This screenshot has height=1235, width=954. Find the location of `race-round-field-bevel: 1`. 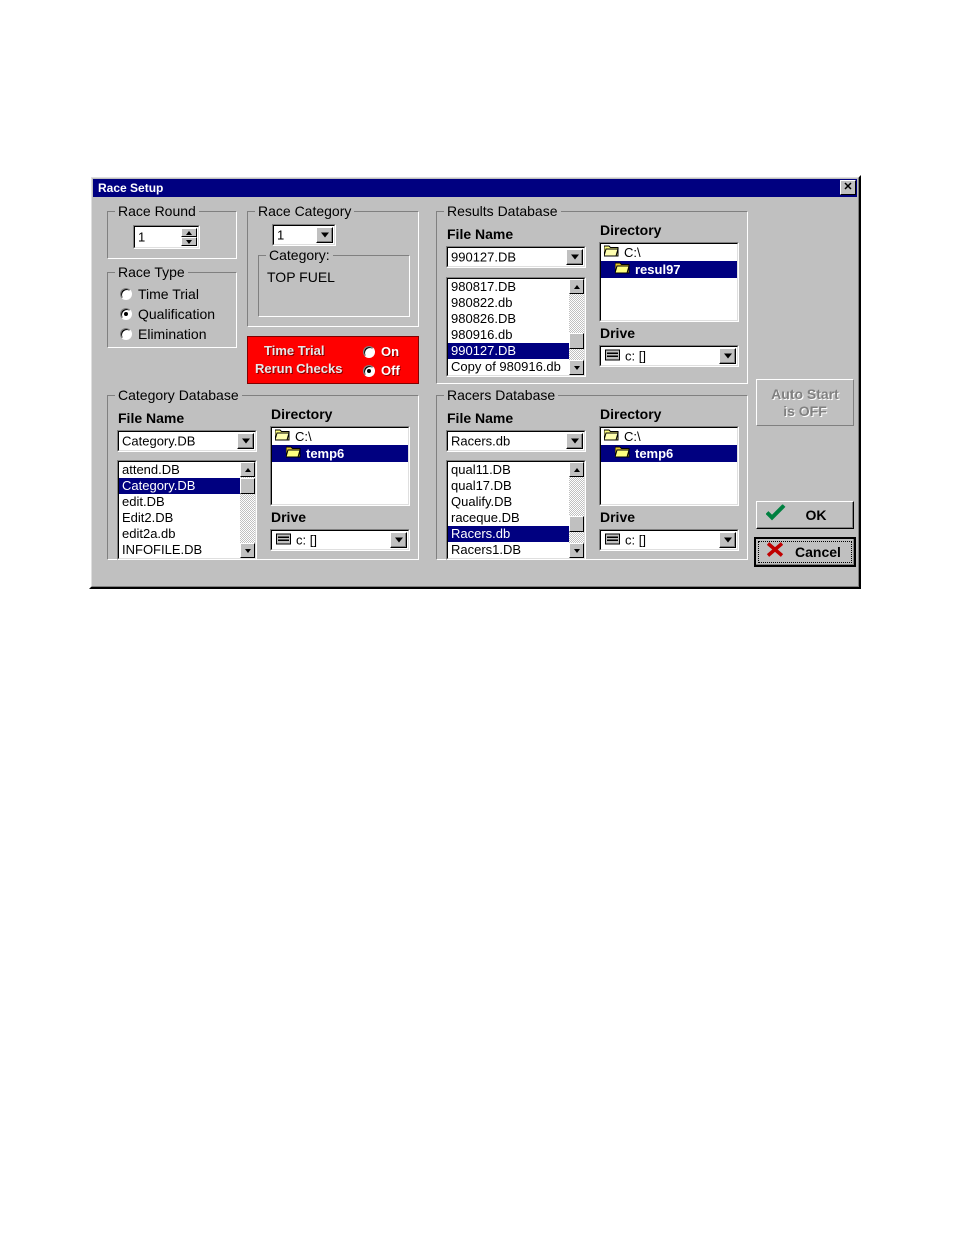

race-round-field-bevel: 1 is located at coordinates (166, 237).